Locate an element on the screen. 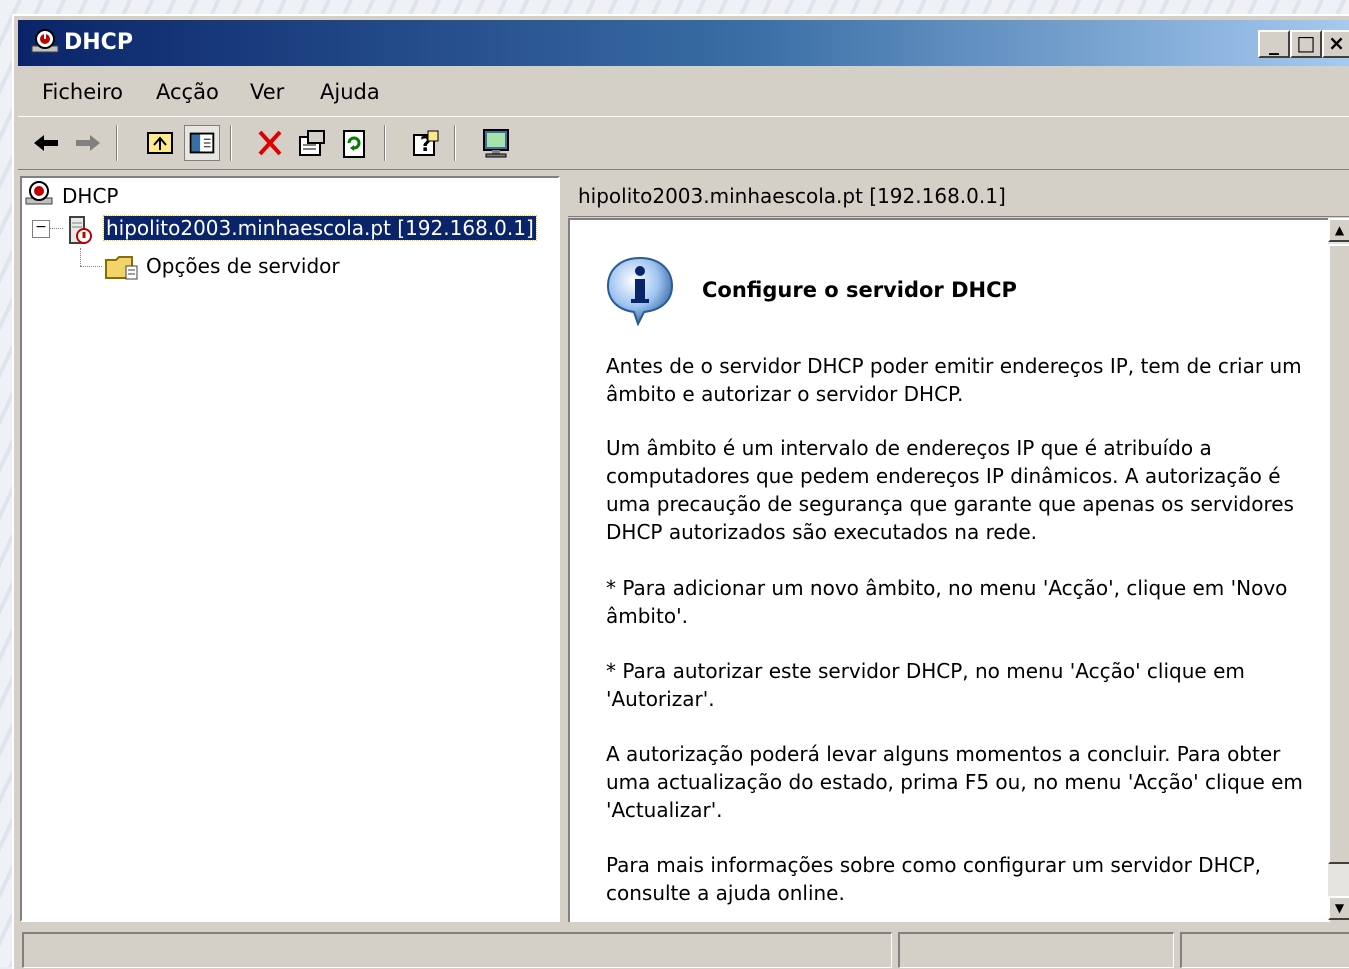 The image size is (1349, 969). scroll-thumb is located at coordinates (1338, 554).